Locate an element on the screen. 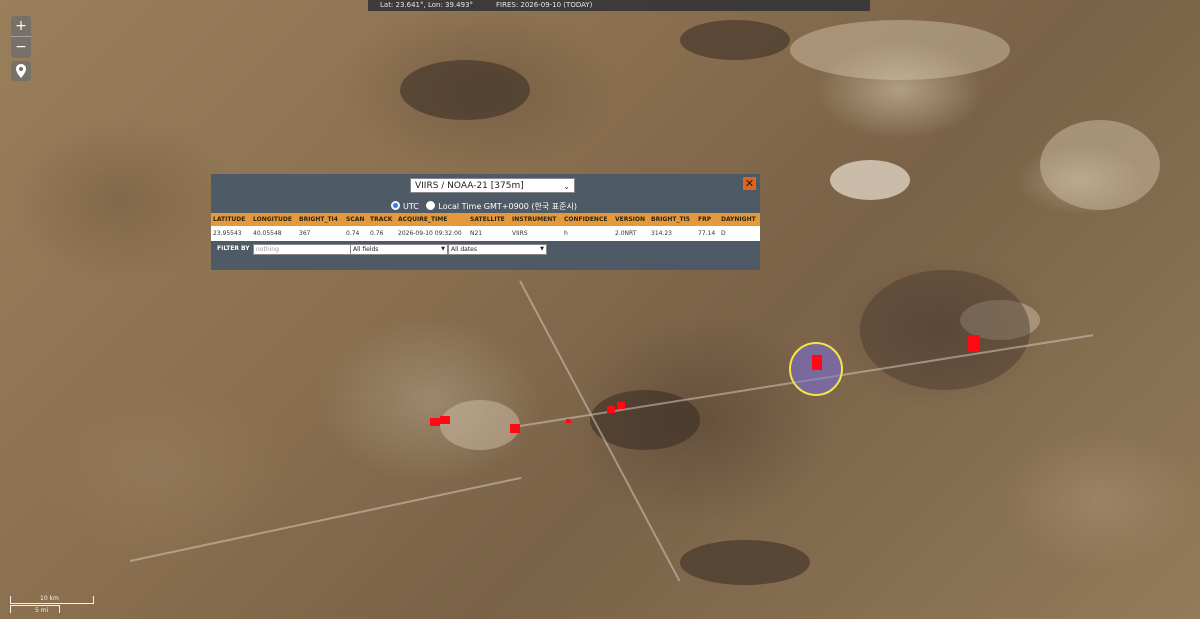  filter-label: FILTER BY is located at coordinates (233, 248).